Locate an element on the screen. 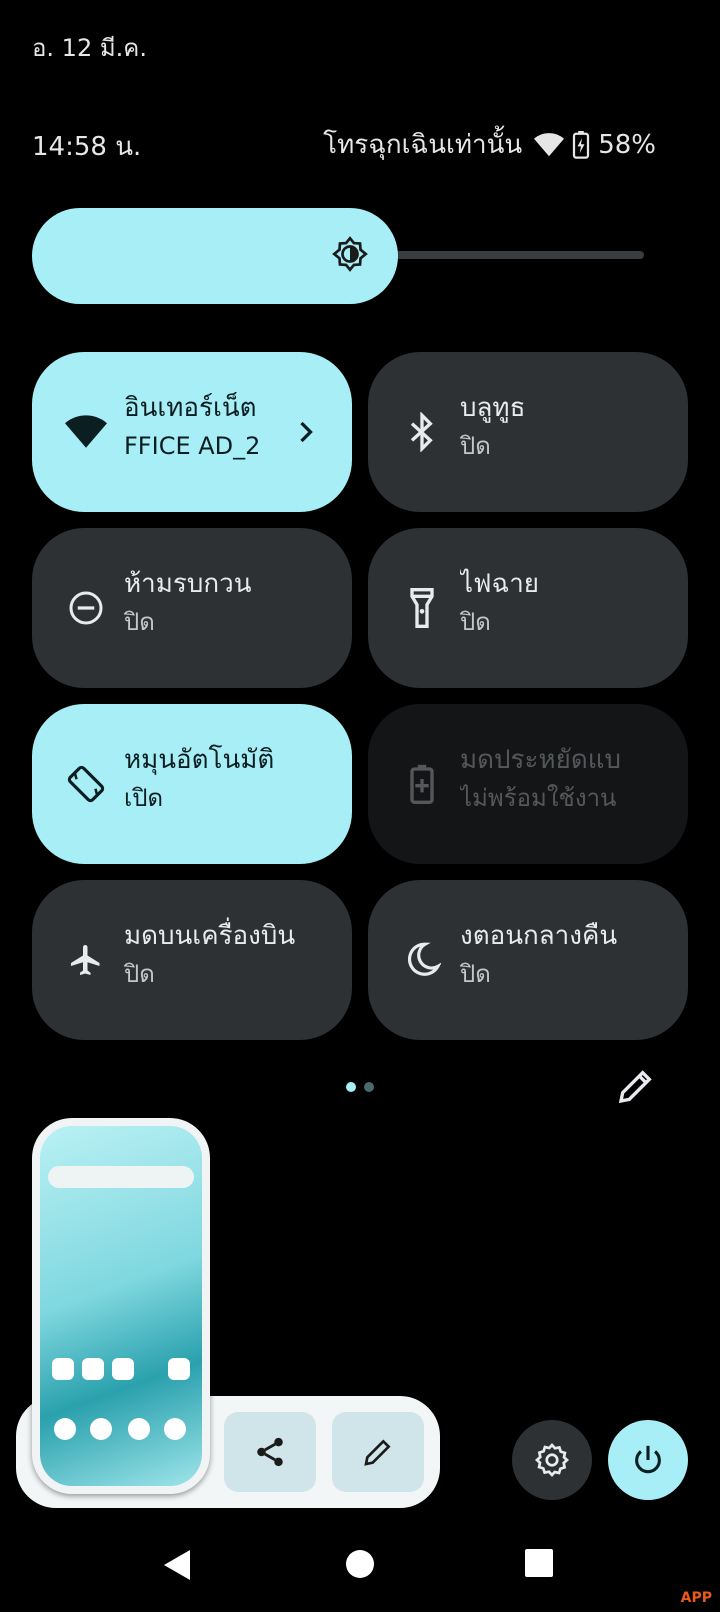  tile-subtitle: ไม่พร้อมใช้งาน is located at coordinates (538, 798).